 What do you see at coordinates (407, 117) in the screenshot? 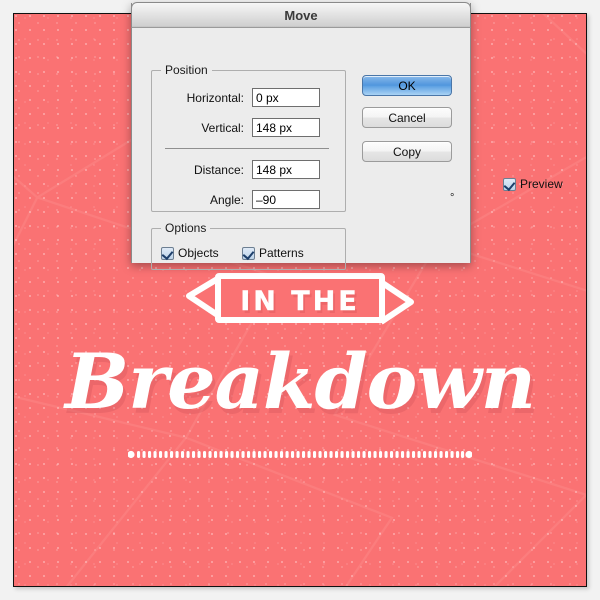
I see `cancel-button: Cancel` at bounding box center [407, 117].